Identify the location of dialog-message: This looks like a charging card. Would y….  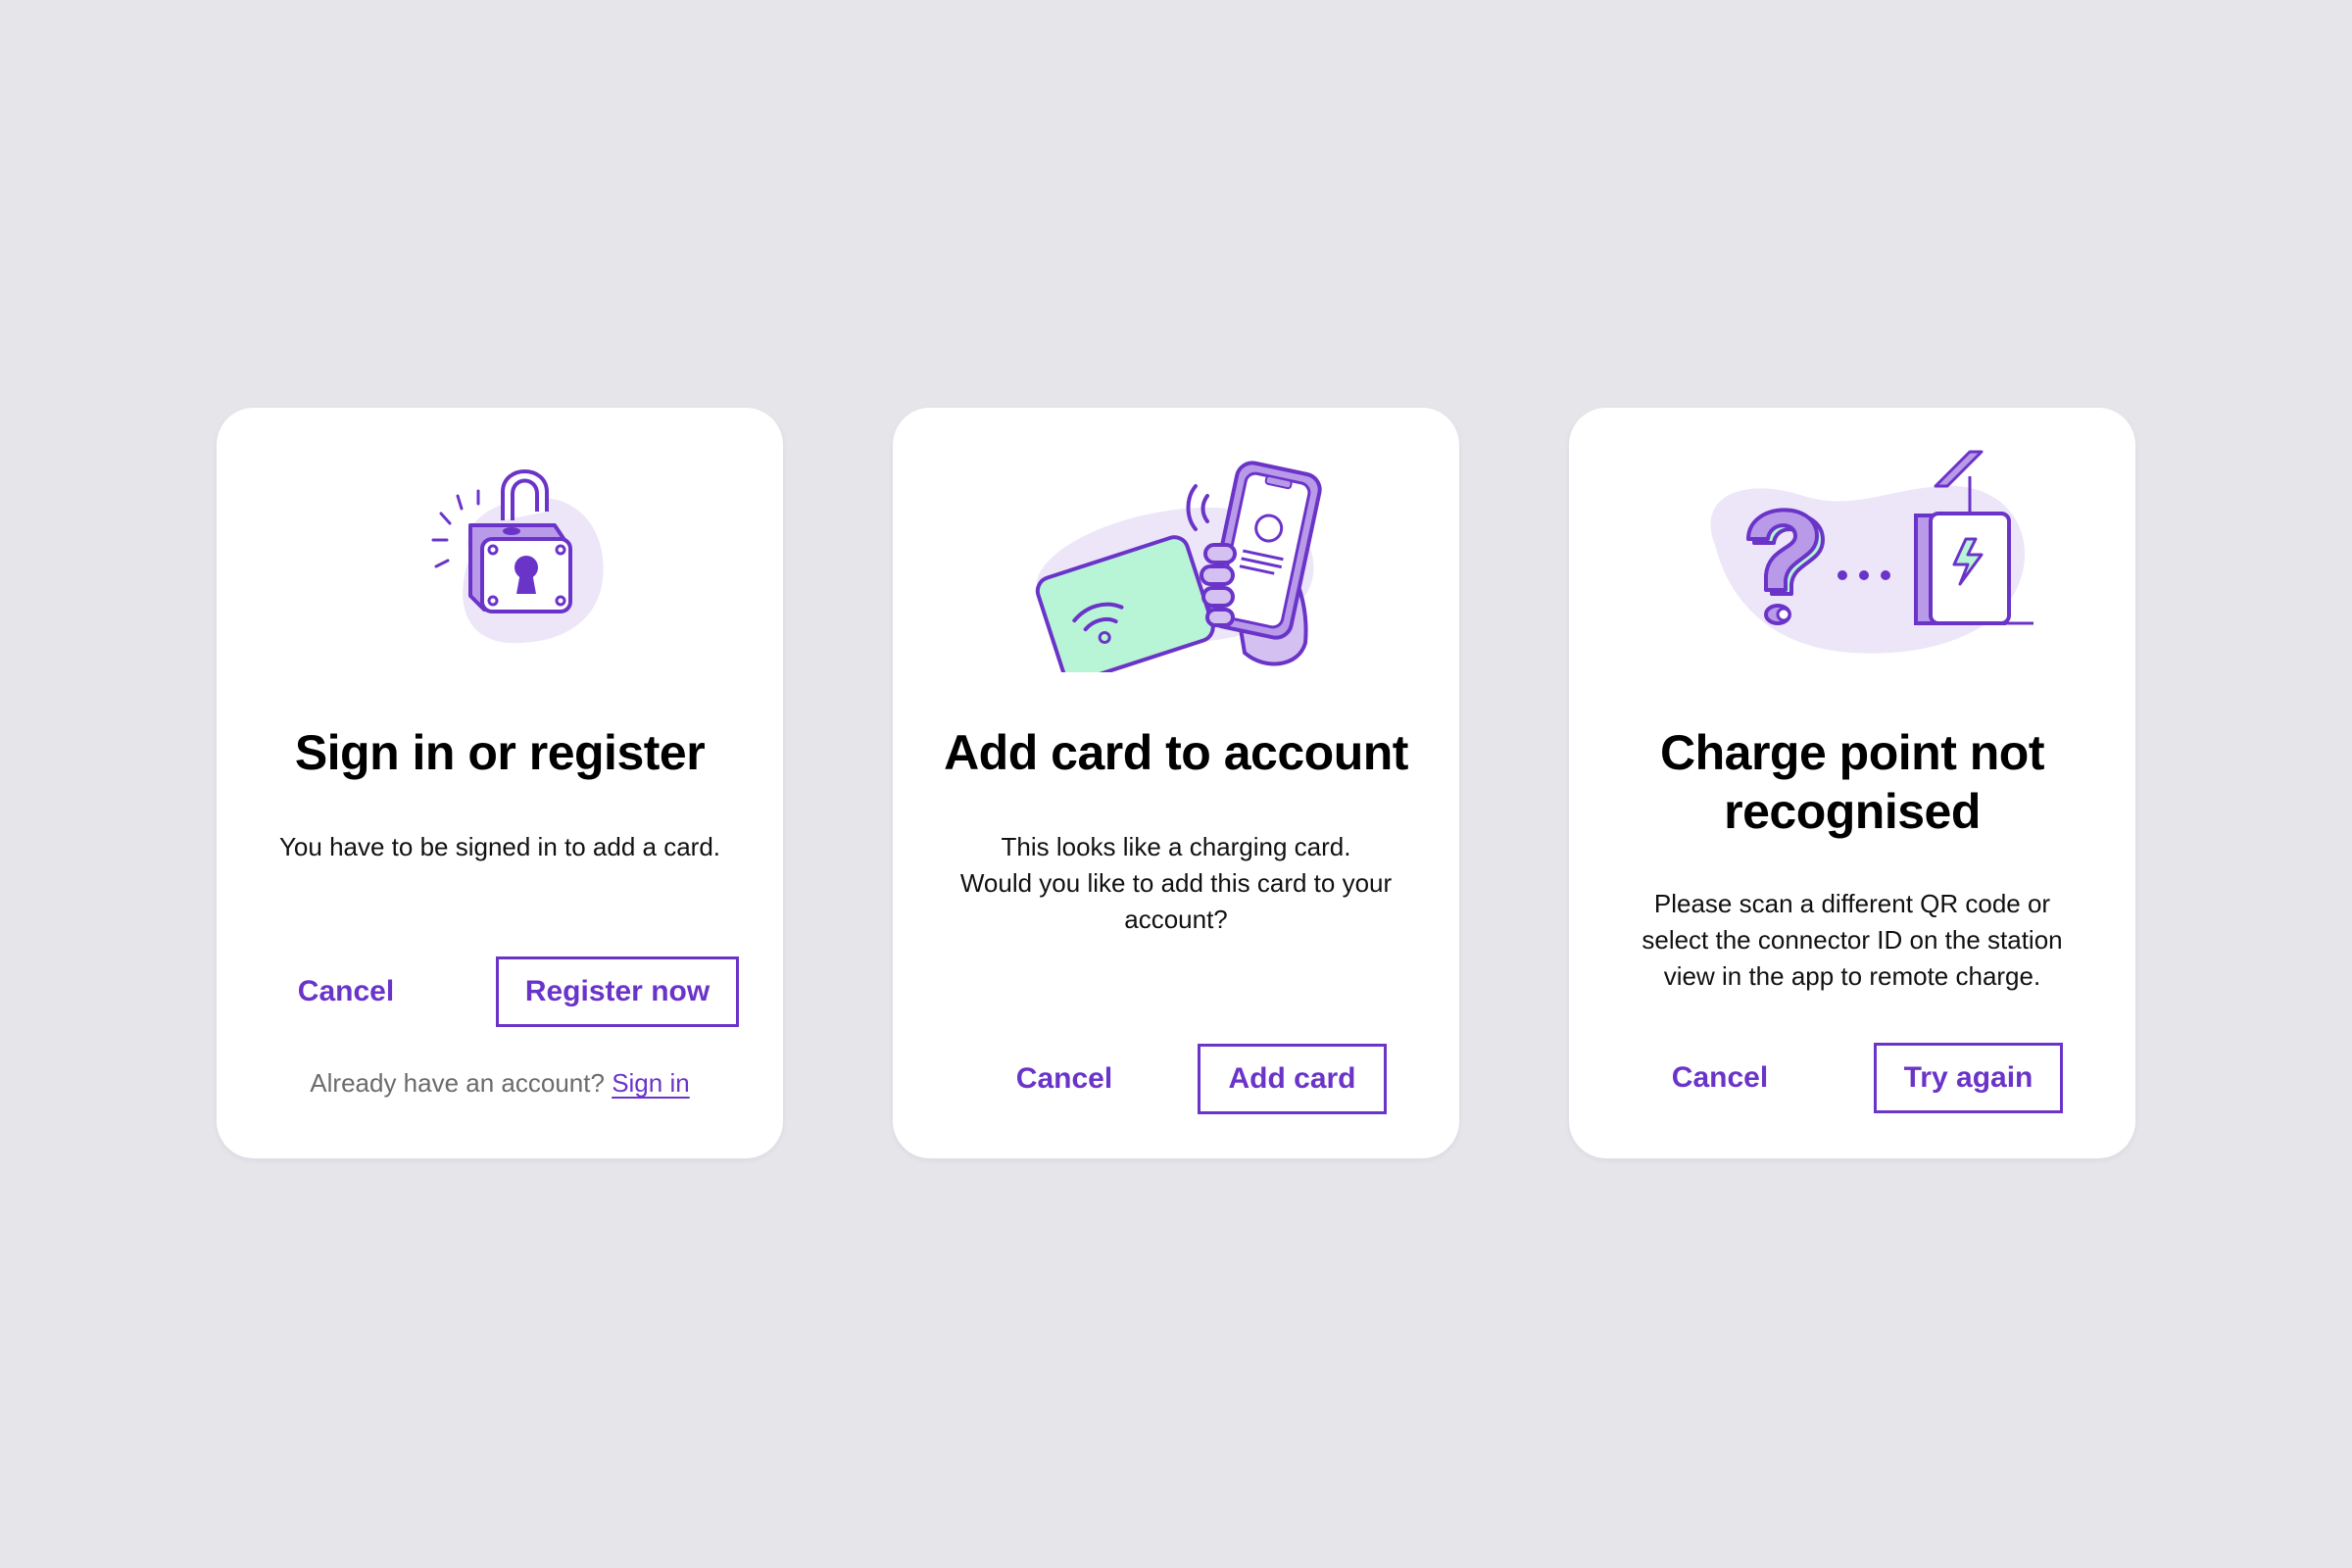
(1176, 883).